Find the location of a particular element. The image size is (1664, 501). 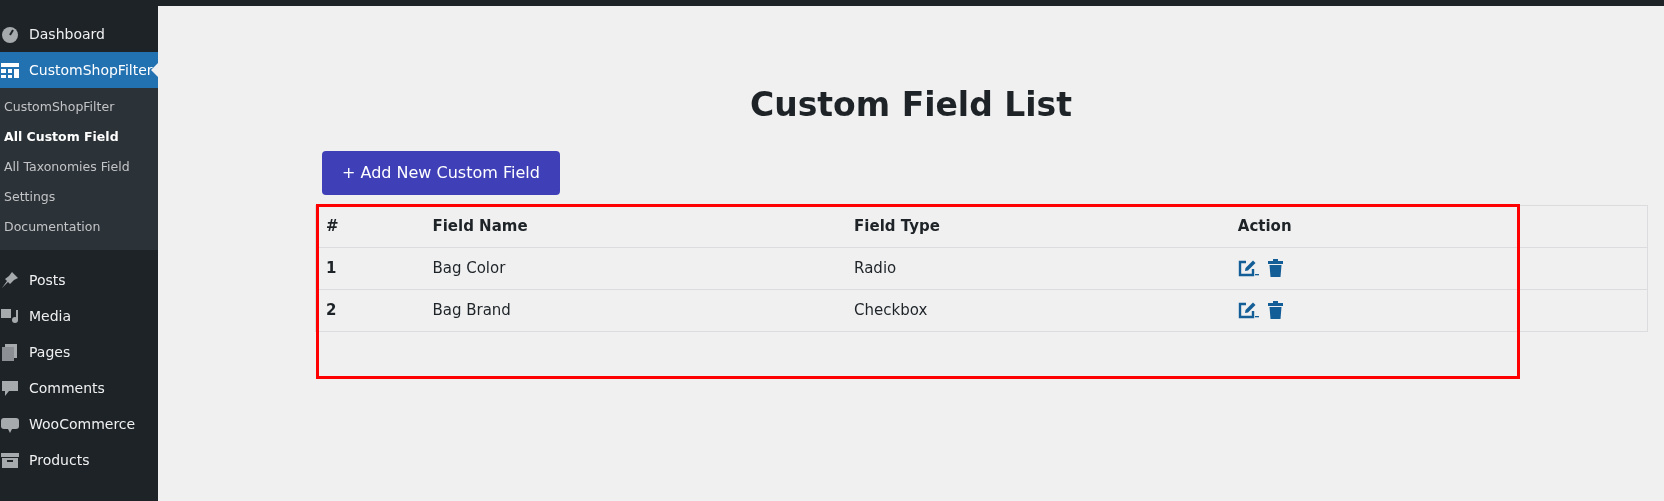

submenu-item: All Taxonomies Field is located at coordinates (79, 167).